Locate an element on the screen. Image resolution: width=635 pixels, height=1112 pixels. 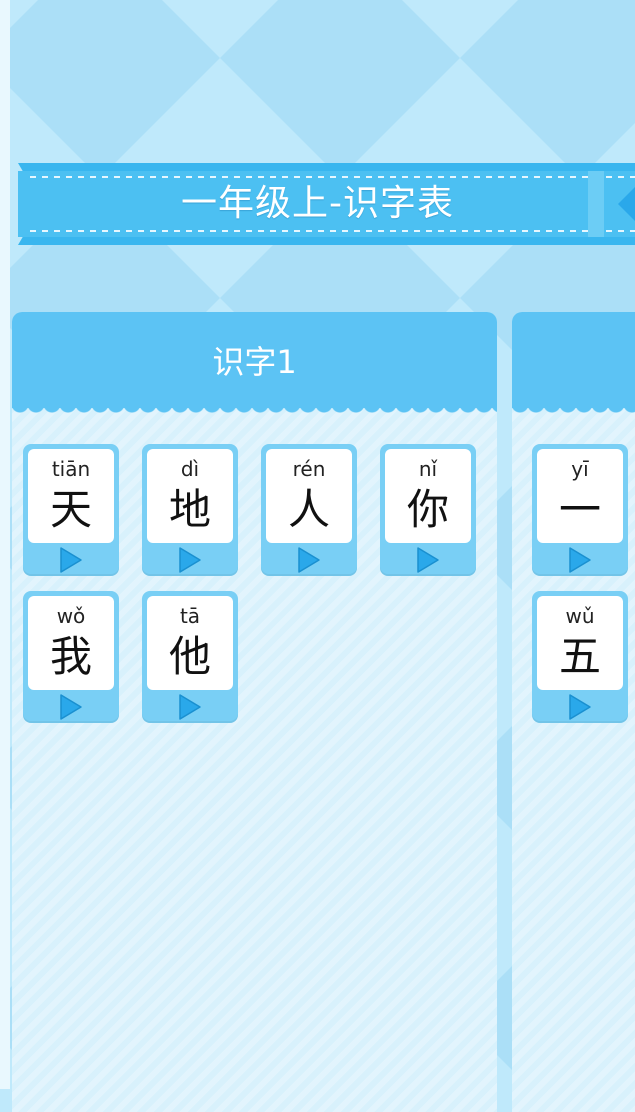
pinyin-label: wǒ is located at coordinates (71, 616).